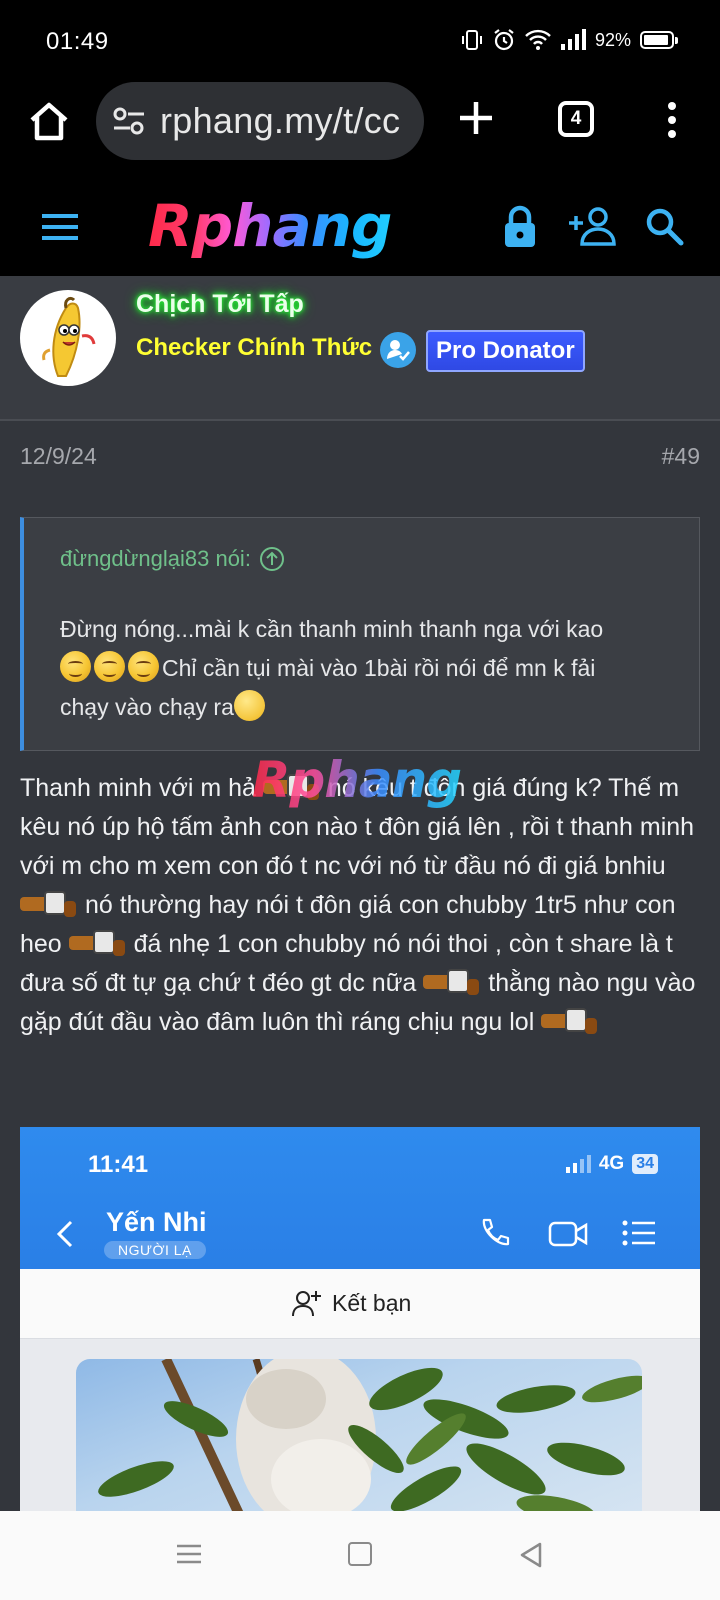  What do you see at coordinates (118, 1164) in the screenshot?
I see `embedded-time: 11:41` at bounding box center [118, 1164].